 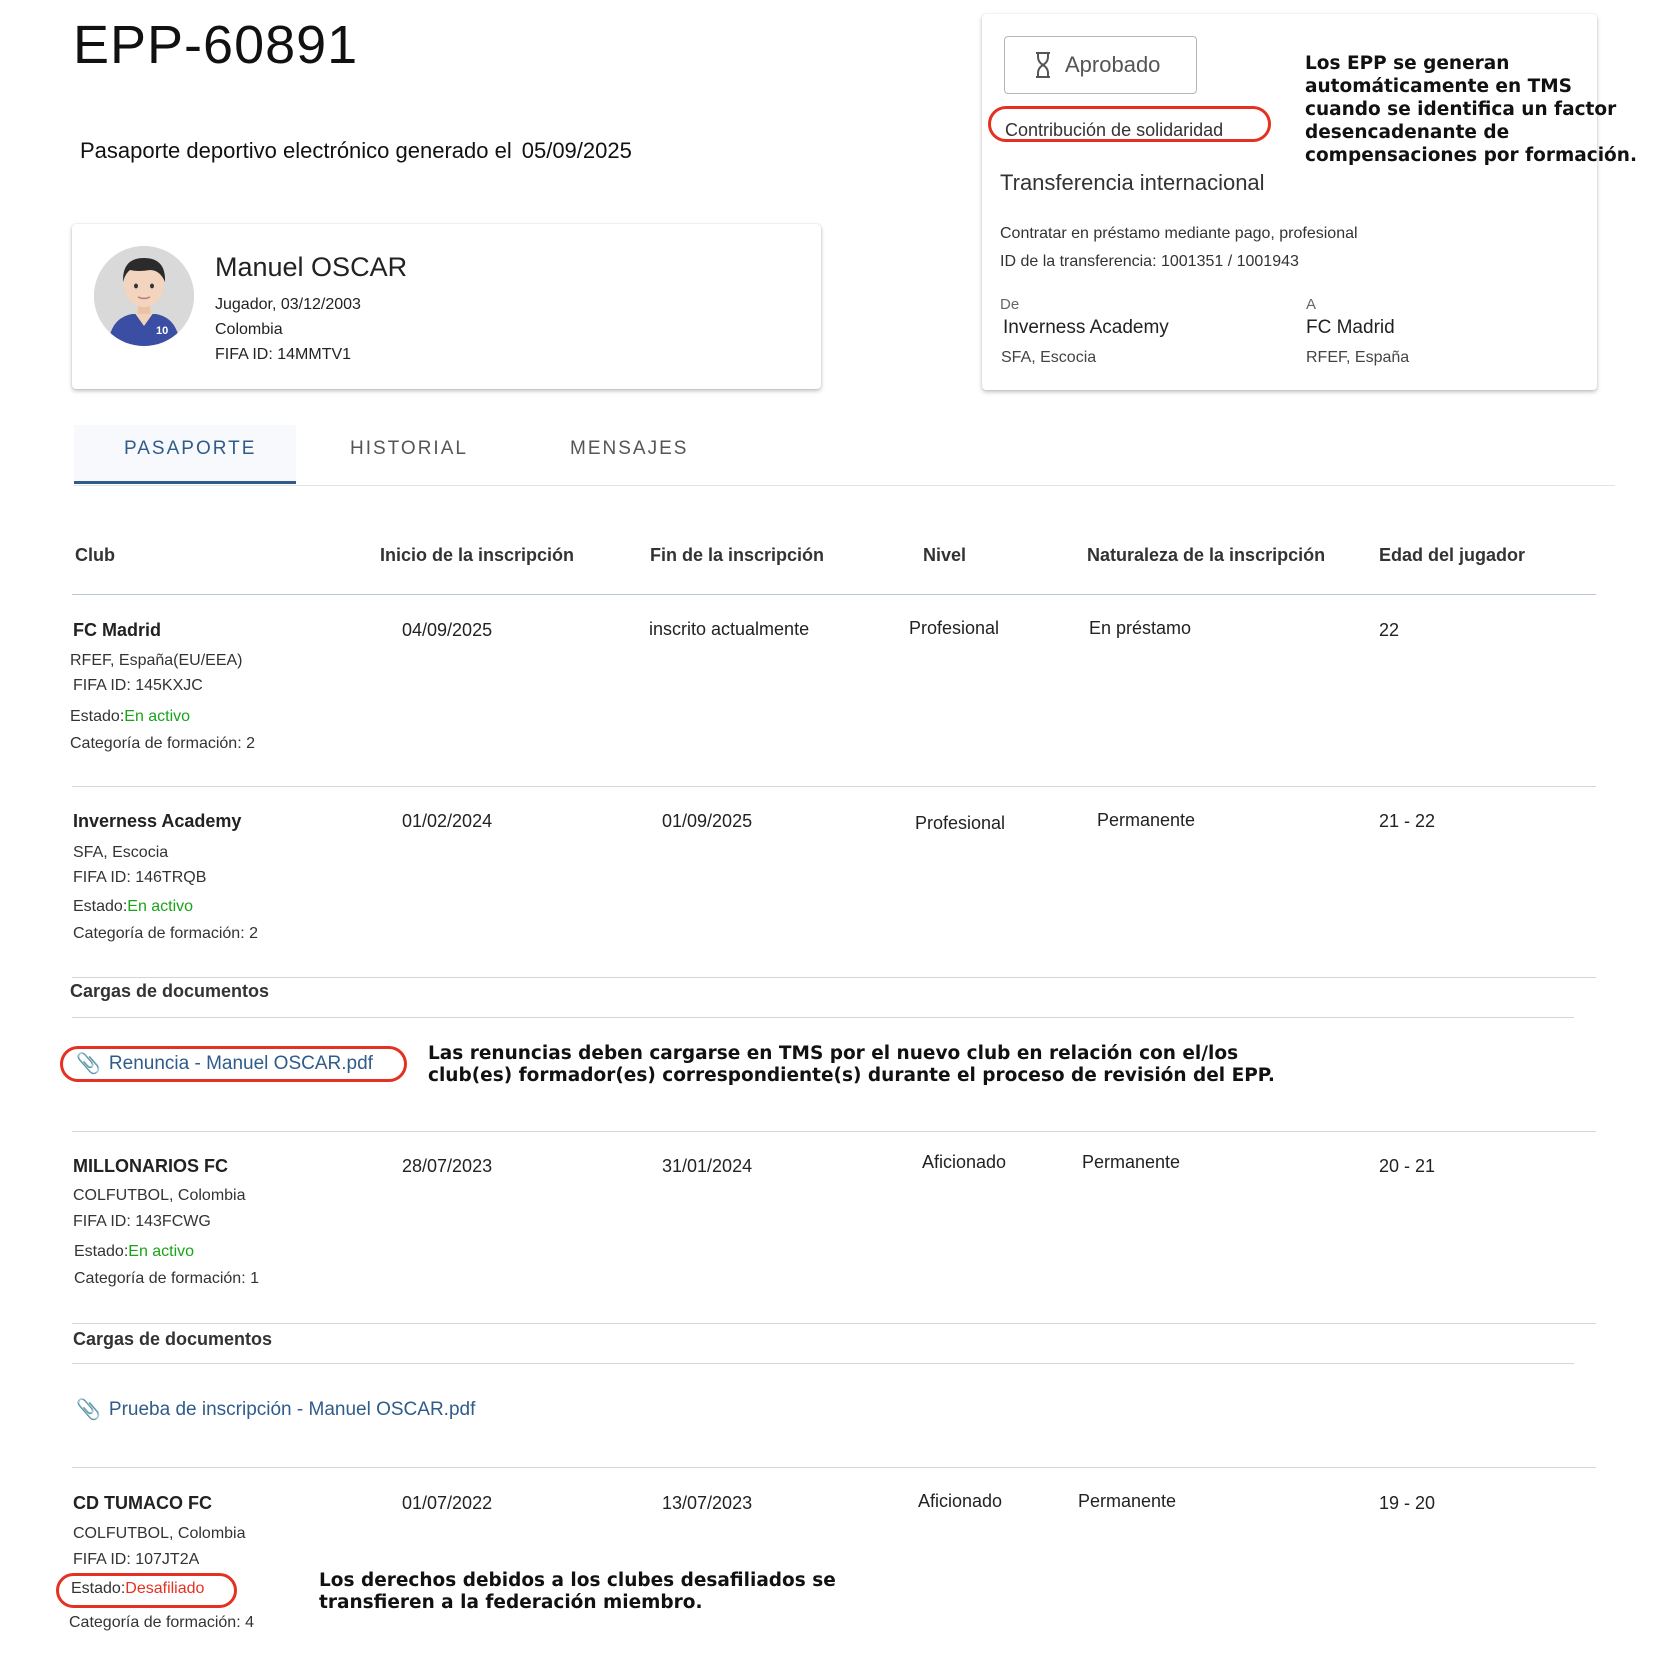 What do you see at coordinates (1114, 130) in the screenshot?
I see `transfer-type-tag: Contribución de solidaridad` at bounding box center [1114, 130].